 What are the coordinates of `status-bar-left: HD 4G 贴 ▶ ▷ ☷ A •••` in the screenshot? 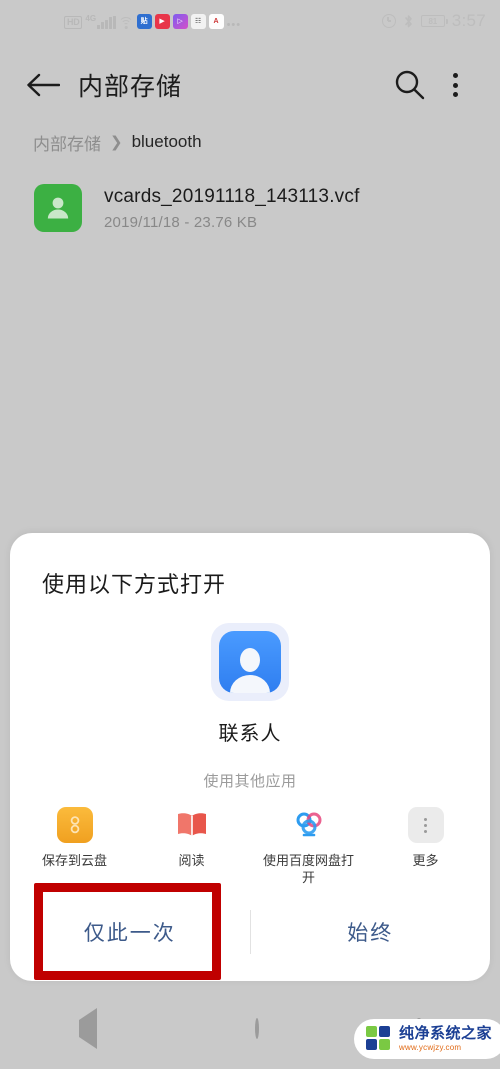 It's located at (128, 22).